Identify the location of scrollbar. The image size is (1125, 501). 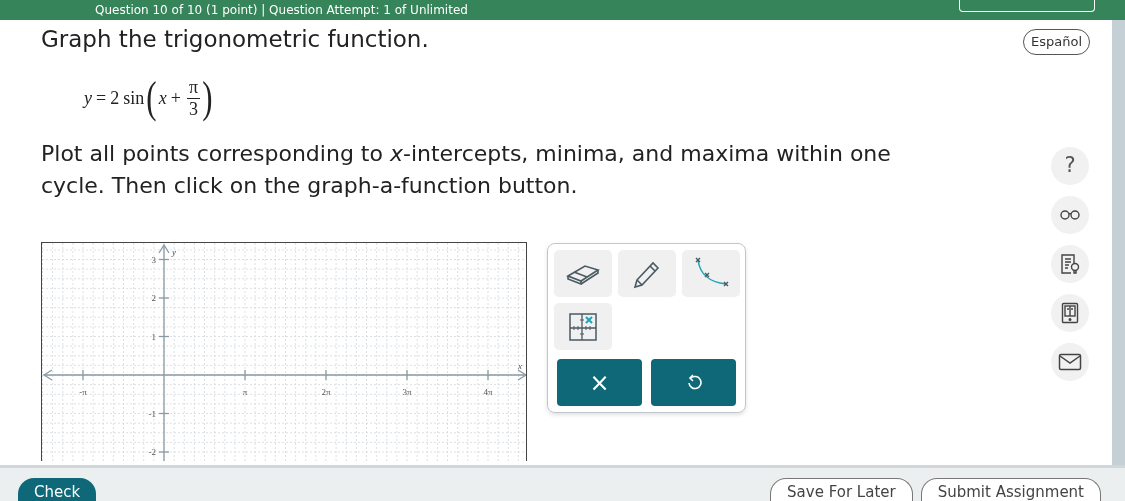
(1118, 242).